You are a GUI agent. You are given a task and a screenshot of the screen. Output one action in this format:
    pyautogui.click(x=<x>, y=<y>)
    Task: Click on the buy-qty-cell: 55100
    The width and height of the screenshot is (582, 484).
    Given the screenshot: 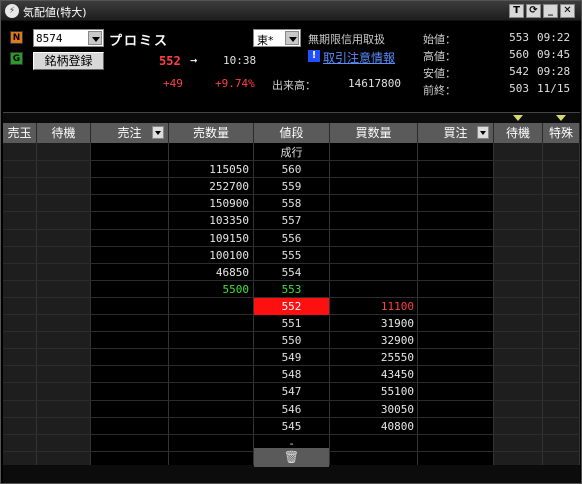 What is the action you would take?
    pyautogui.click(x=397, y=392)
    